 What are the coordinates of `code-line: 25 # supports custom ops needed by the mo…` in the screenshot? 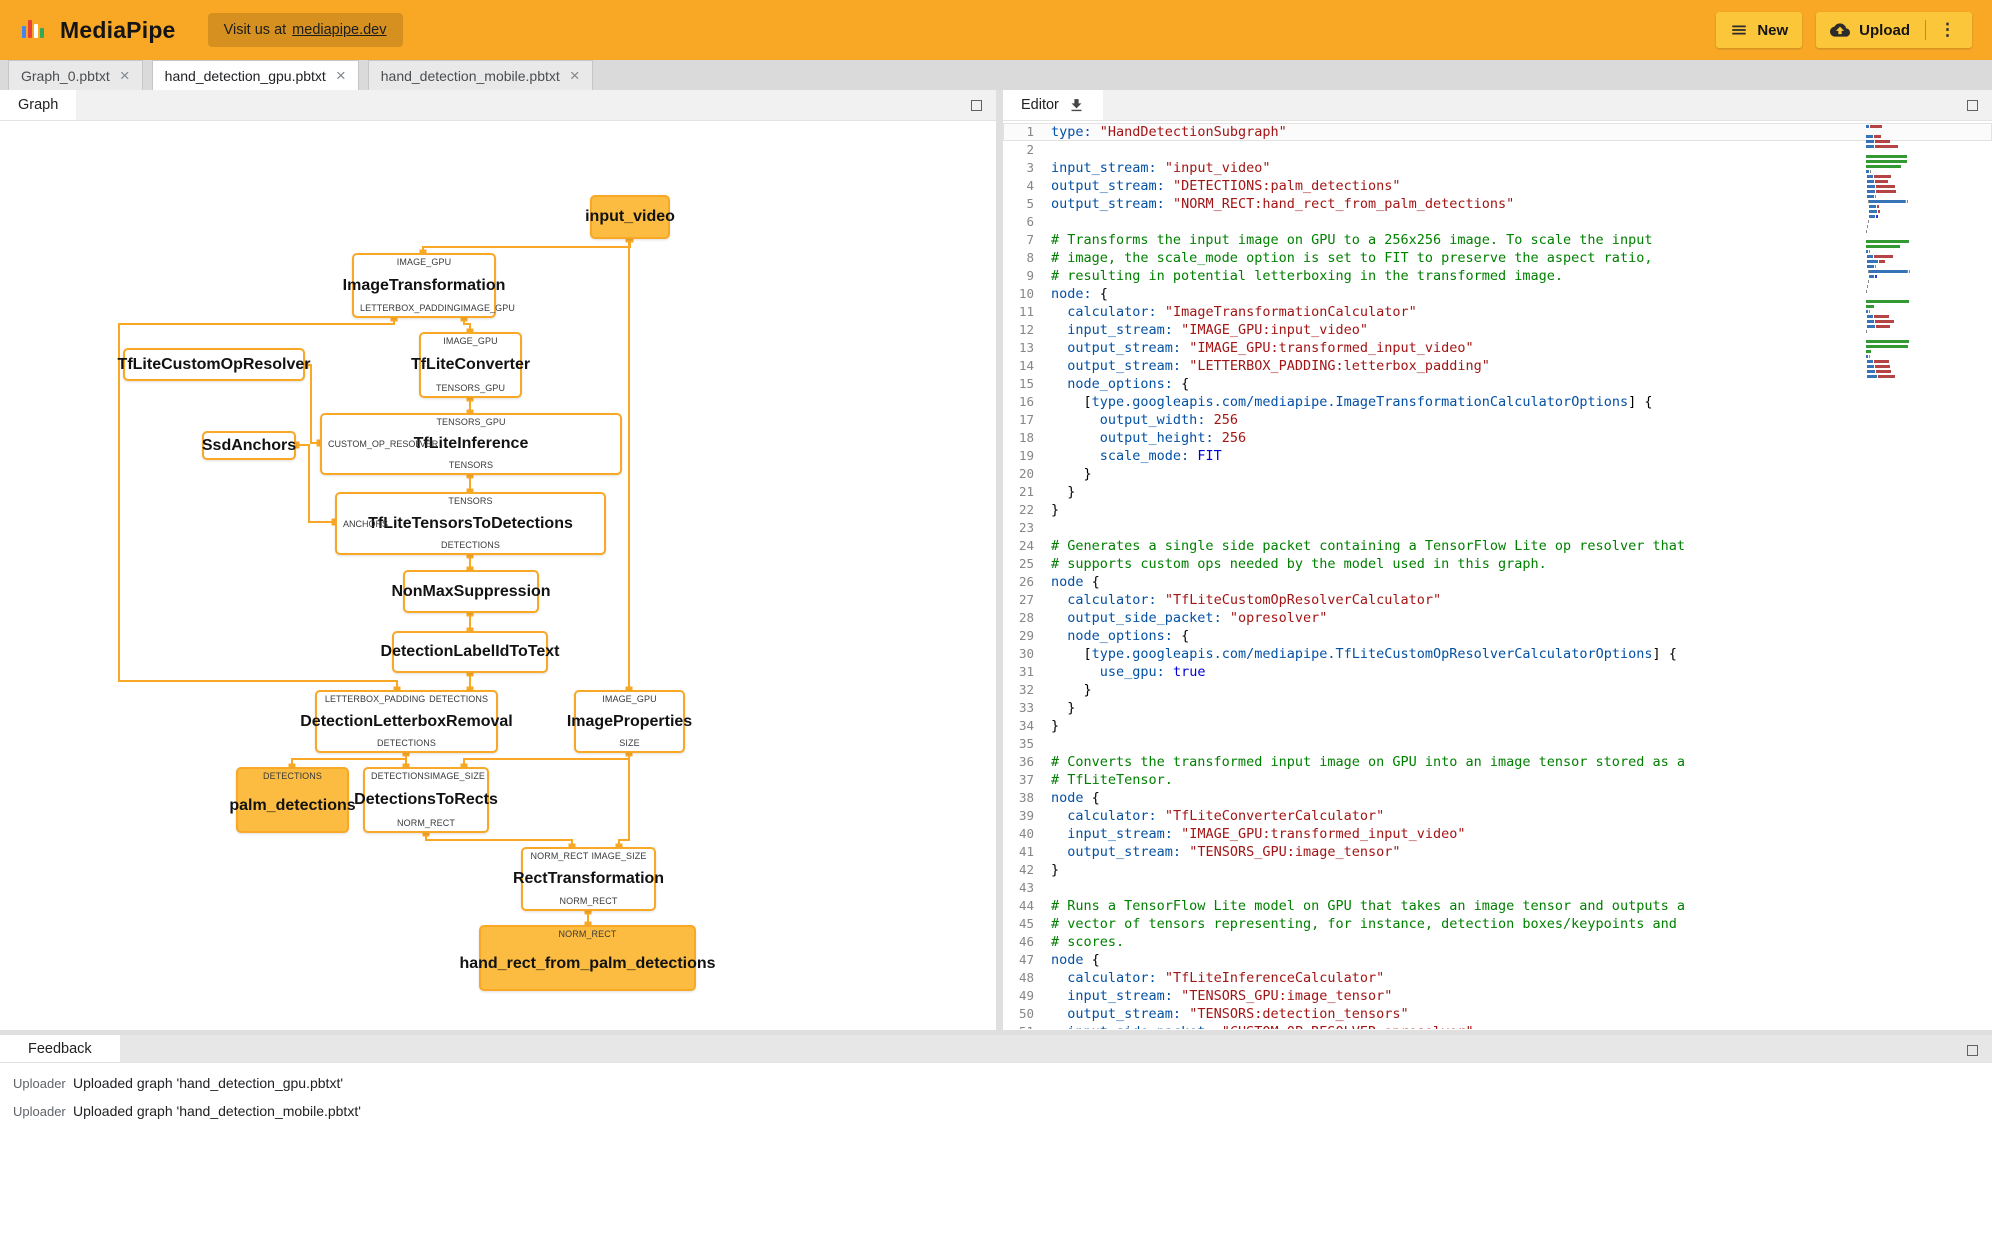 It's located at (1497, 564).